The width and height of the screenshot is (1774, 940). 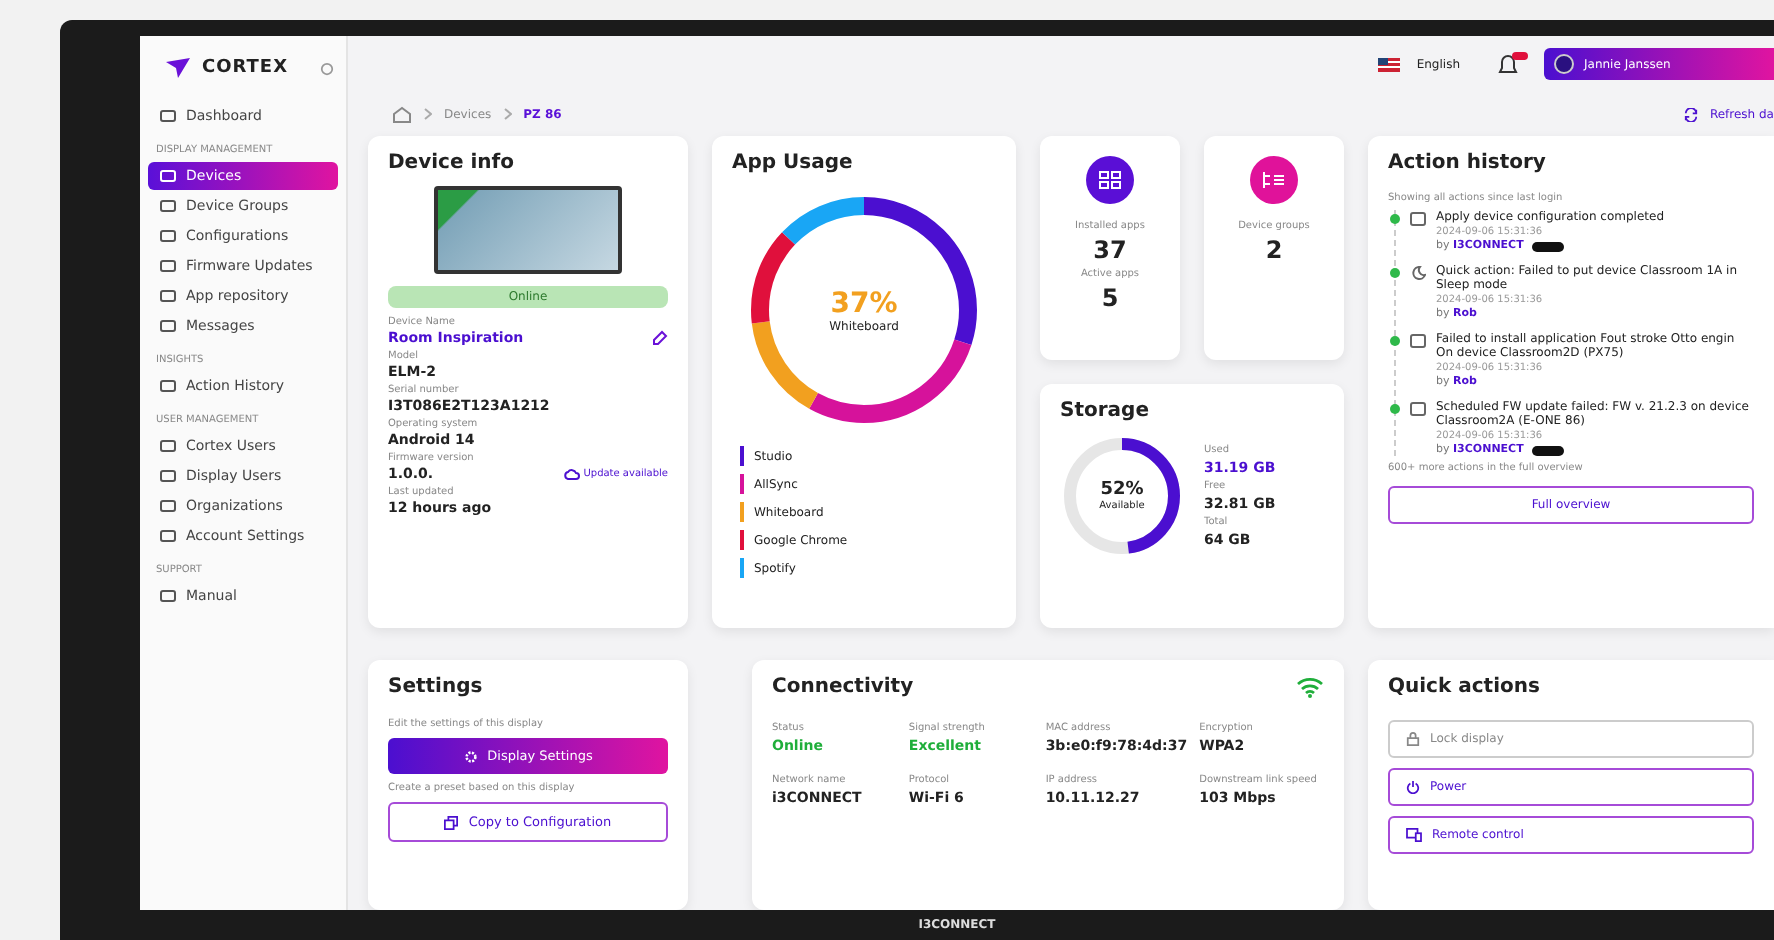 What do you see at coordinates (245, 68) in the screenshot?
I see `brand-name: CORTEX` at bounding box center [245, 68].